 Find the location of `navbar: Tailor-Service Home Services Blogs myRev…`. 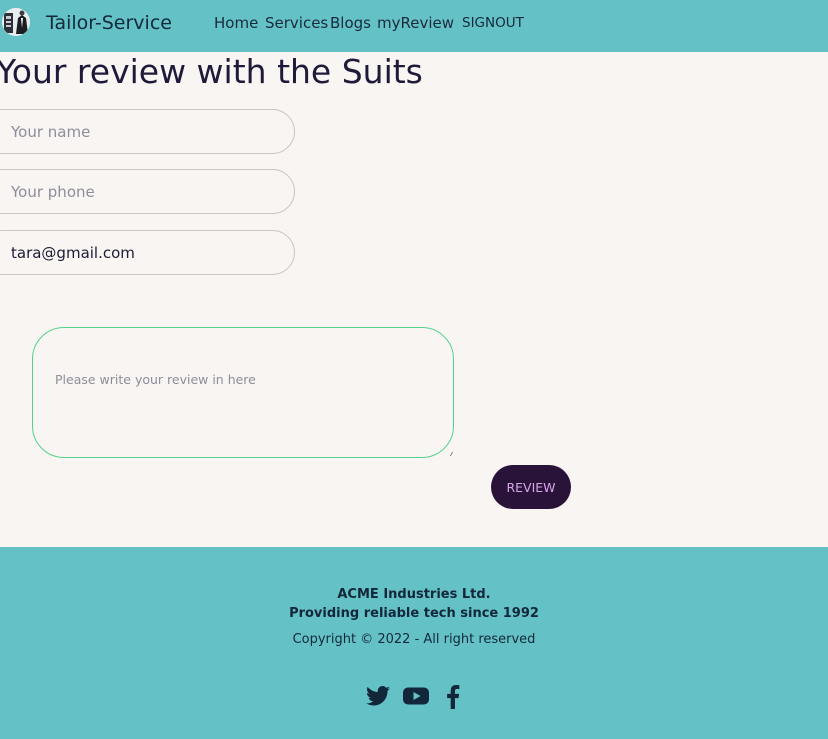

navbar: Tailor-Service Home Services Blogs myRev… is located at coordinates (414, 26).